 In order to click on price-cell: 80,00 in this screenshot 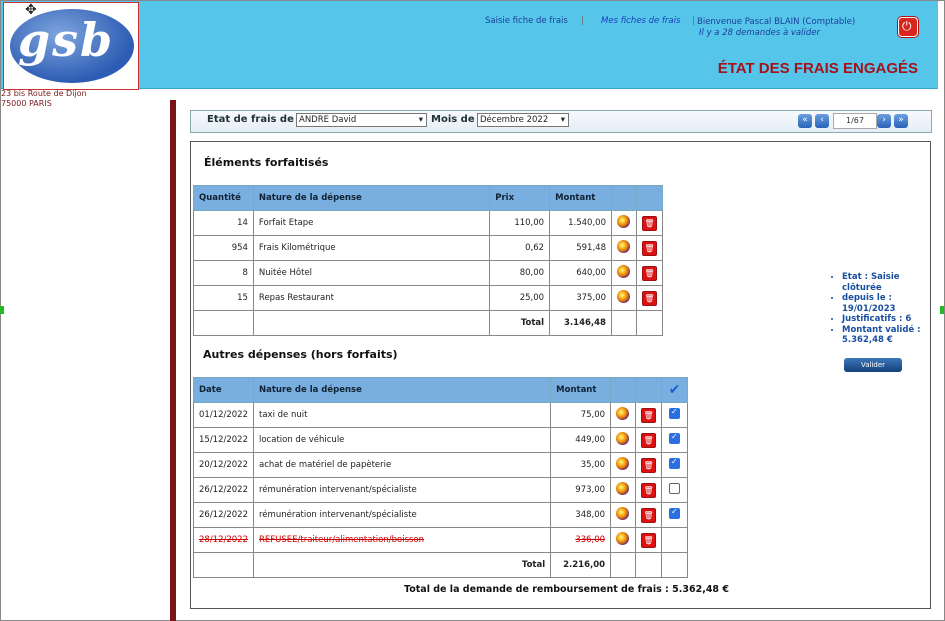, I will do `click(520, 273)`.